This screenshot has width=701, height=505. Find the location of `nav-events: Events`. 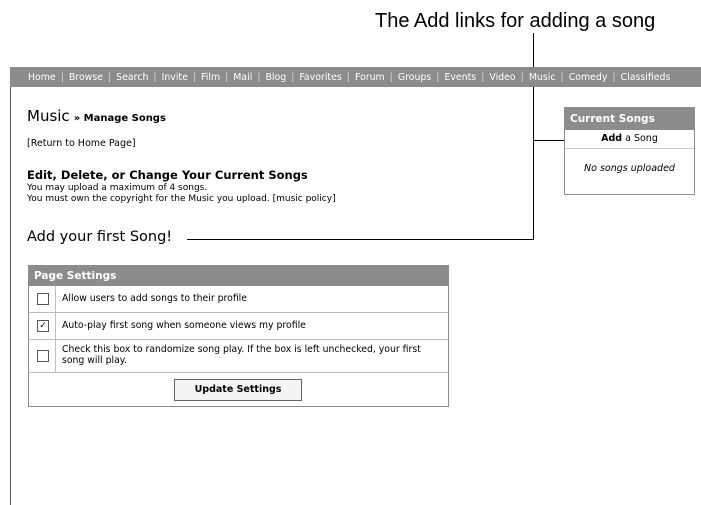

nav-events: Events is located at coordinates (460, 77).